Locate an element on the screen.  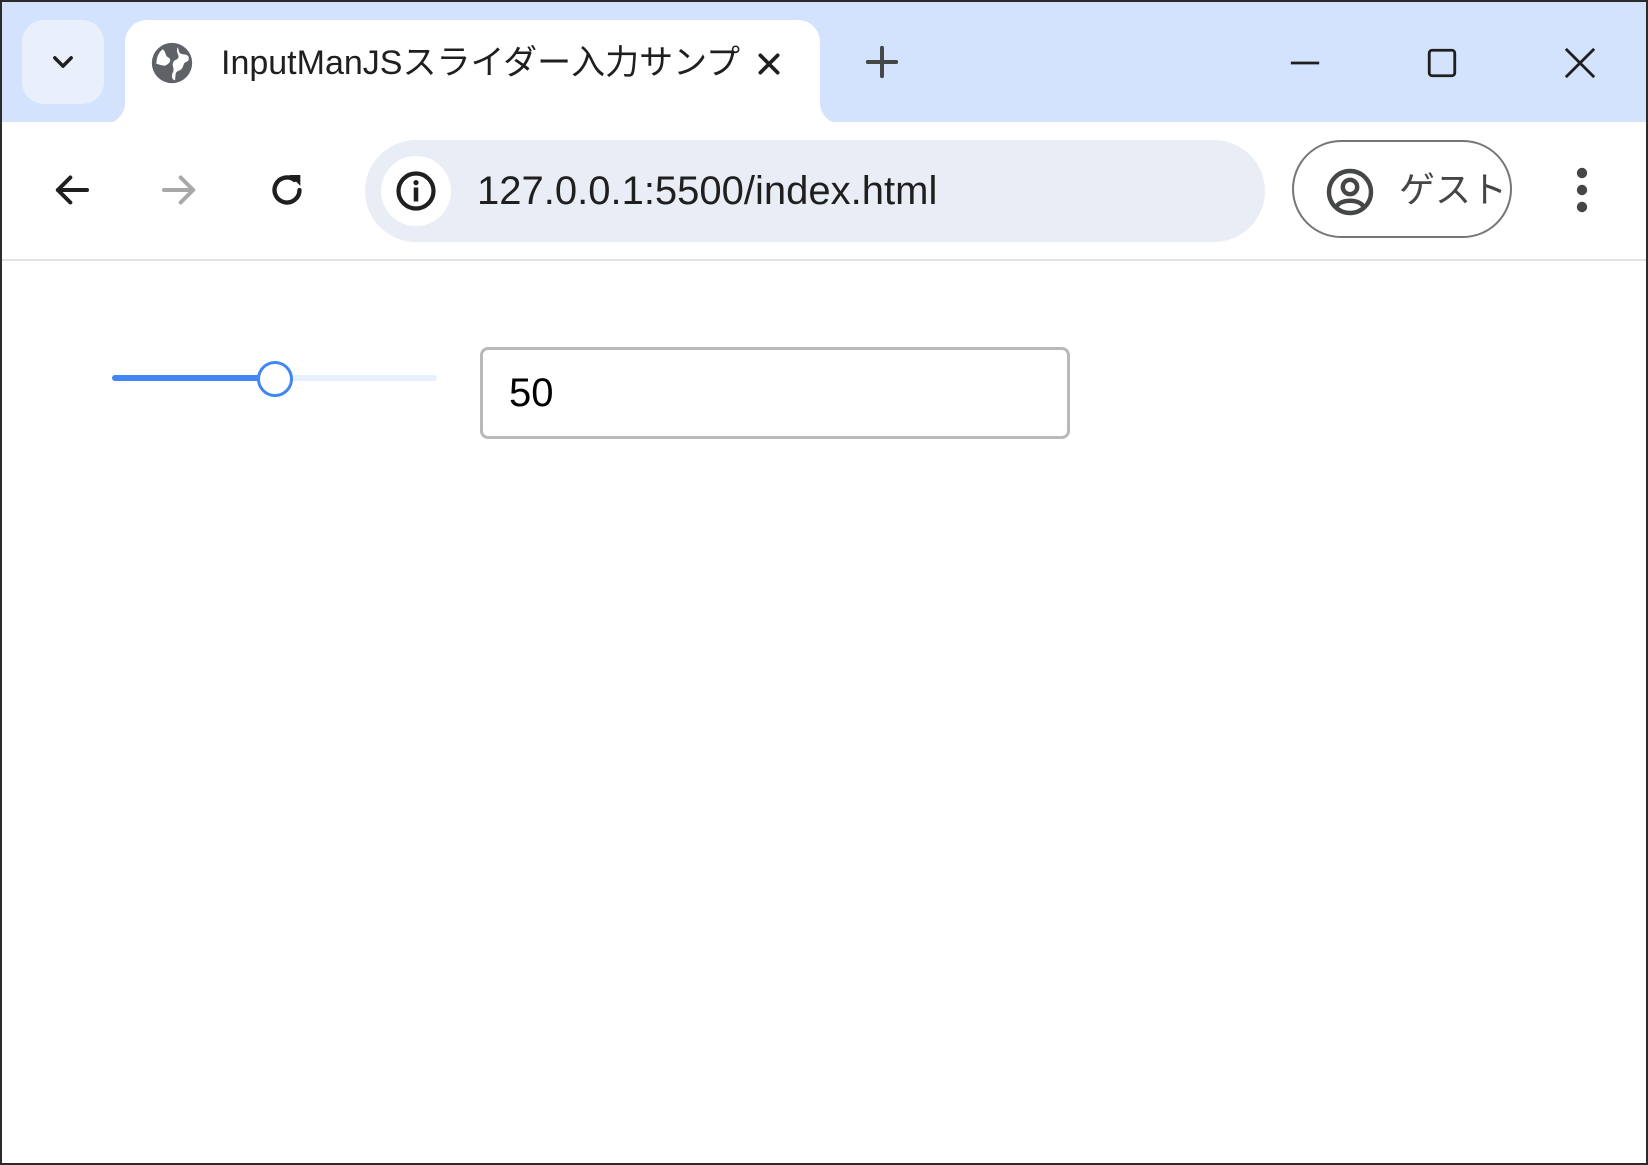
more-vertical-icon is located at coordinates (1582, 190).